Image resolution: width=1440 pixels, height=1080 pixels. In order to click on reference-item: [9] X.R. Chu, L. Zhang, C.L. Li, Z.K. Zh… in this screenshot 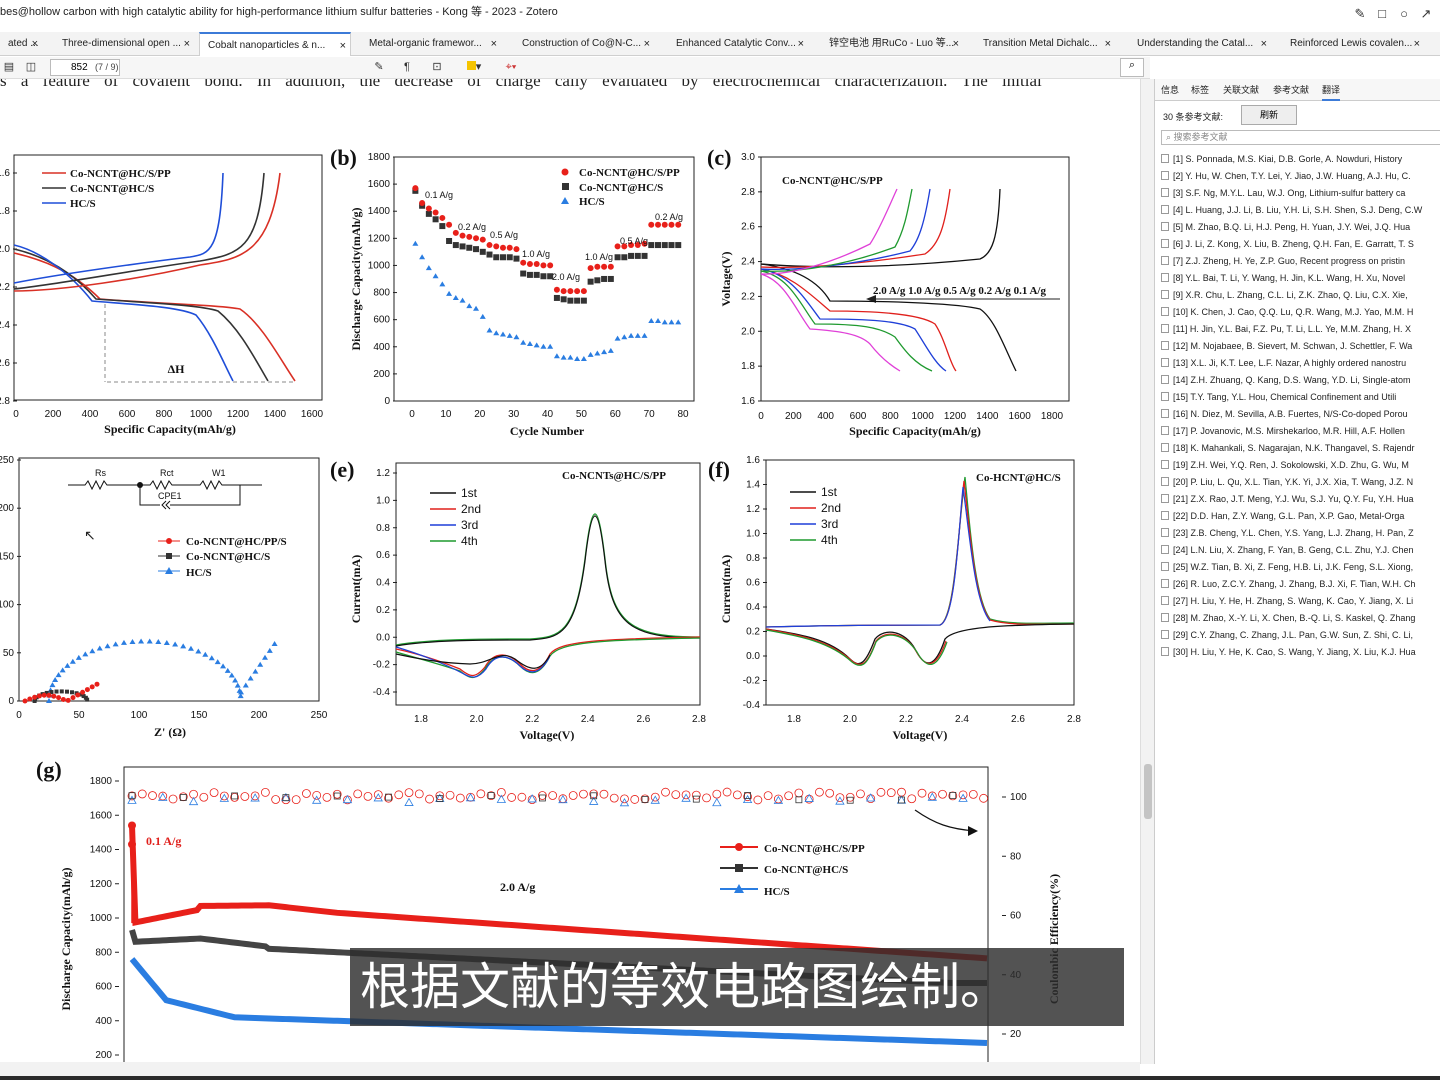, I will do `click(1300, 295)`.